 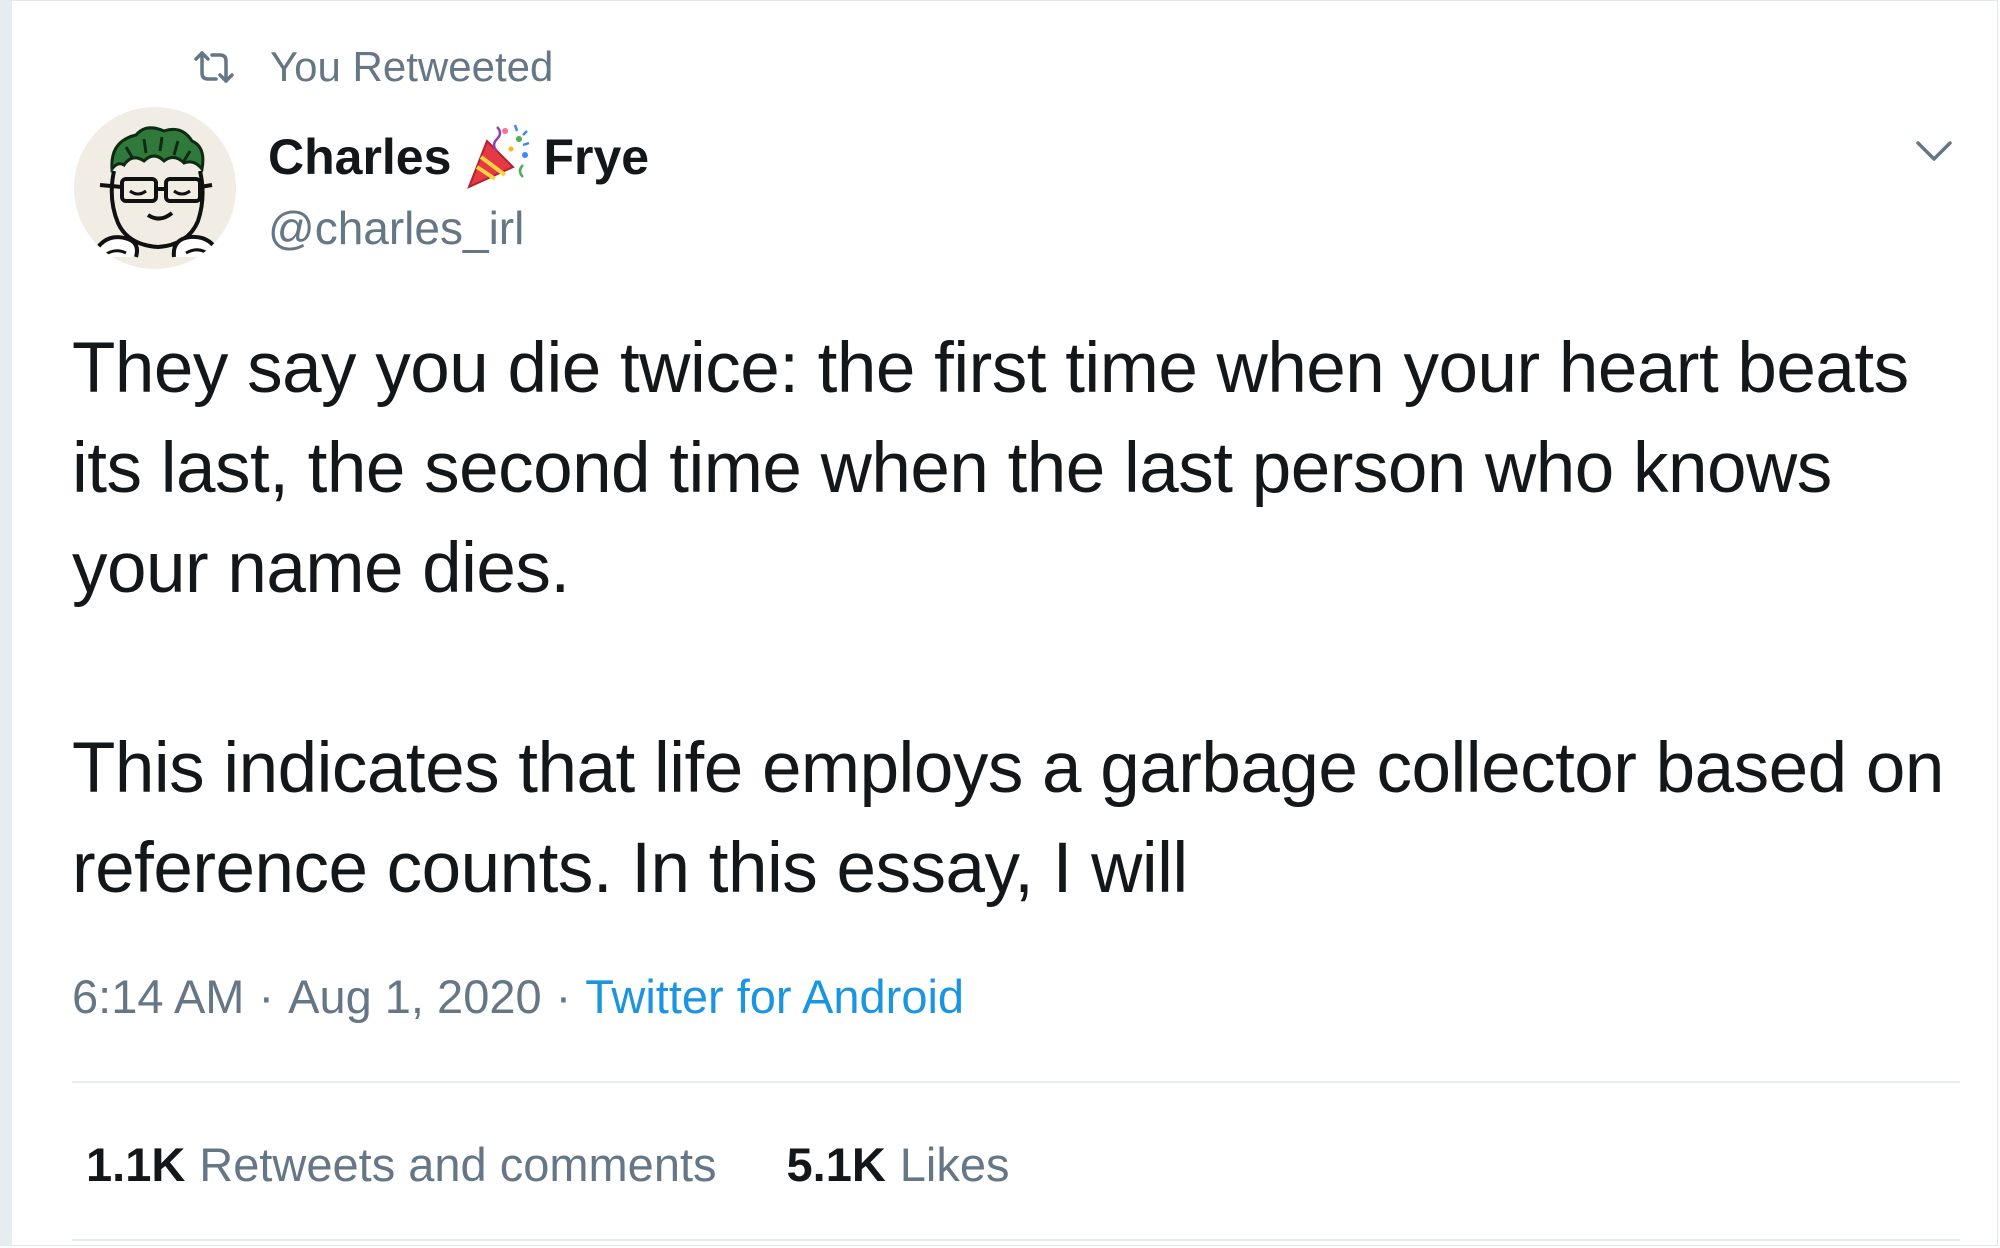 What do you see at coordinates (498, 156) in the screenshot?
I see `party-popper-icon` at bounding box center [498, 156].